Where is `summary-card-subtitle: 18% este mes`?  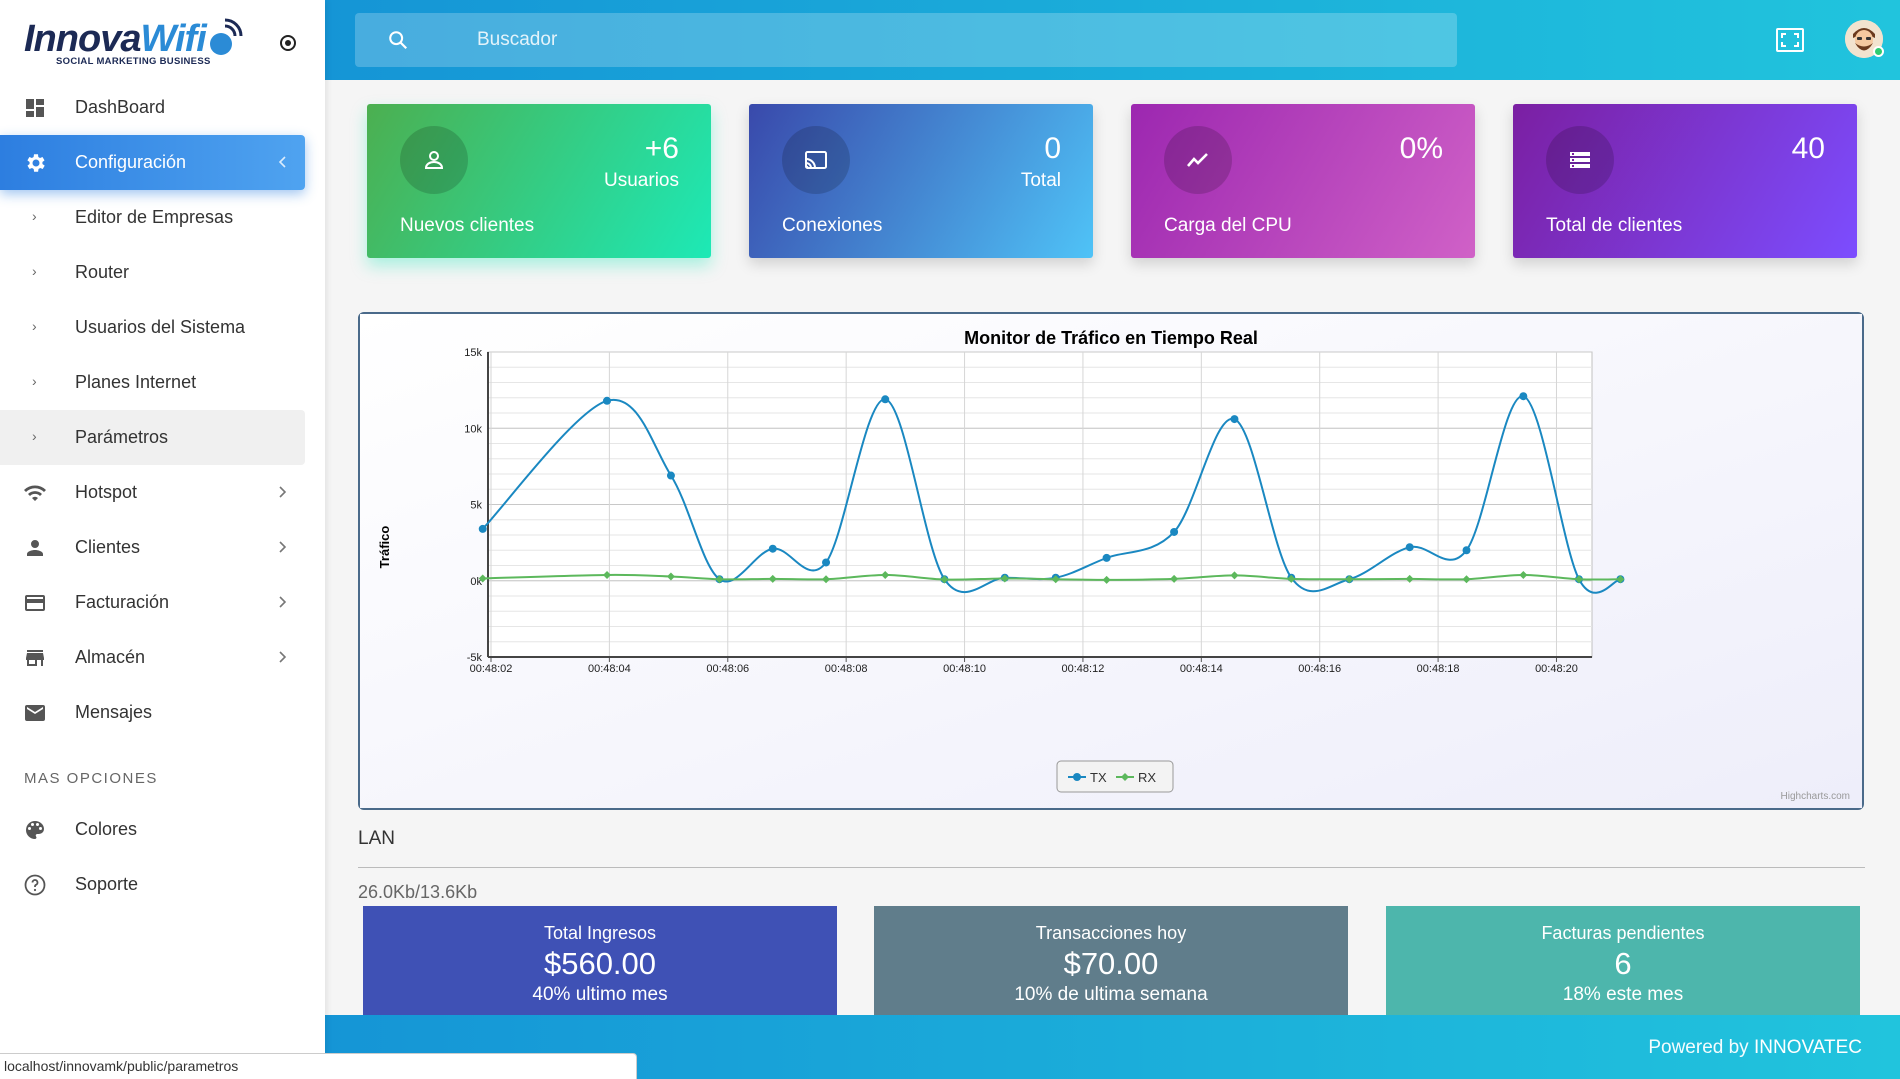 summary-card-subtitle: 18% este mes is located at coordinates (1623, 994).